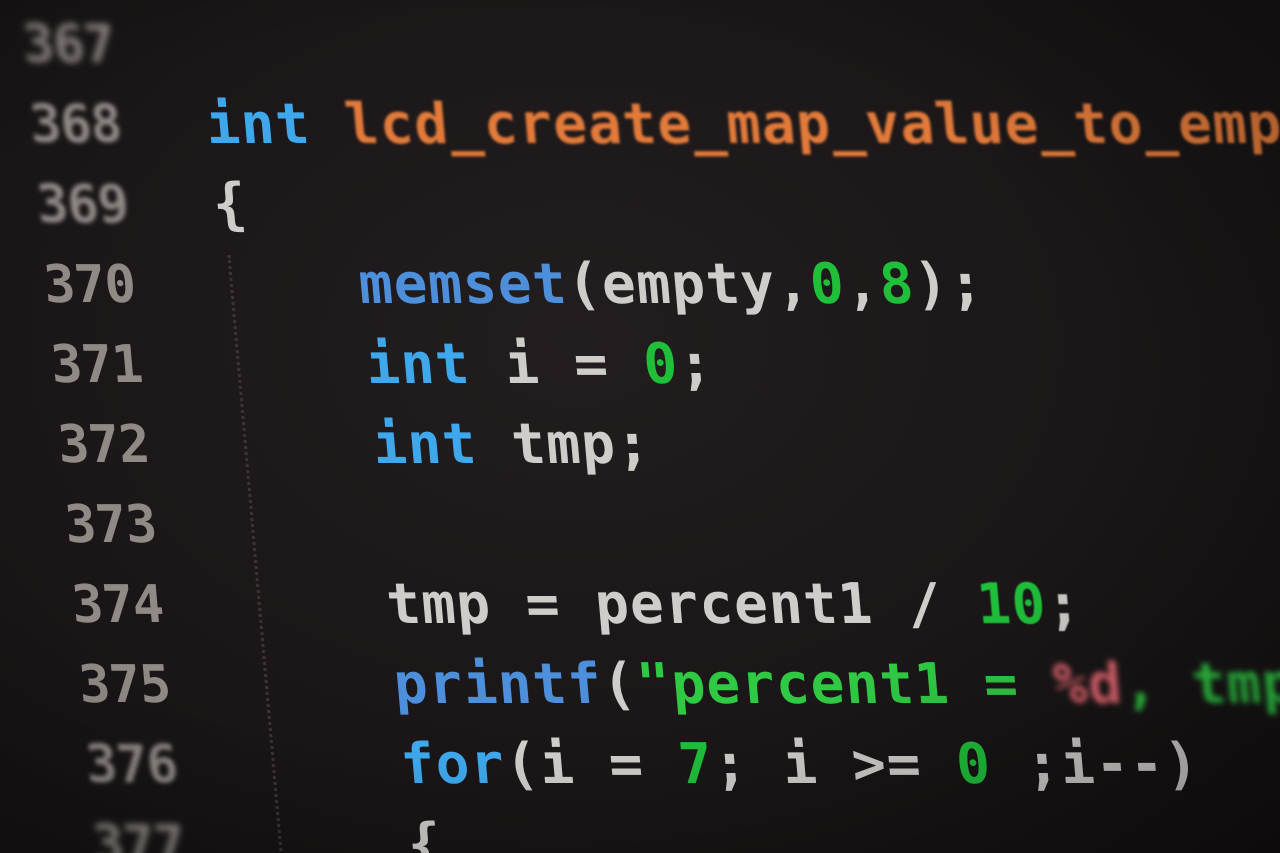  What do you see at coordinates (131, 765) in the screenshot?
I see `line-number: 376` at bounding box center [131, 765].